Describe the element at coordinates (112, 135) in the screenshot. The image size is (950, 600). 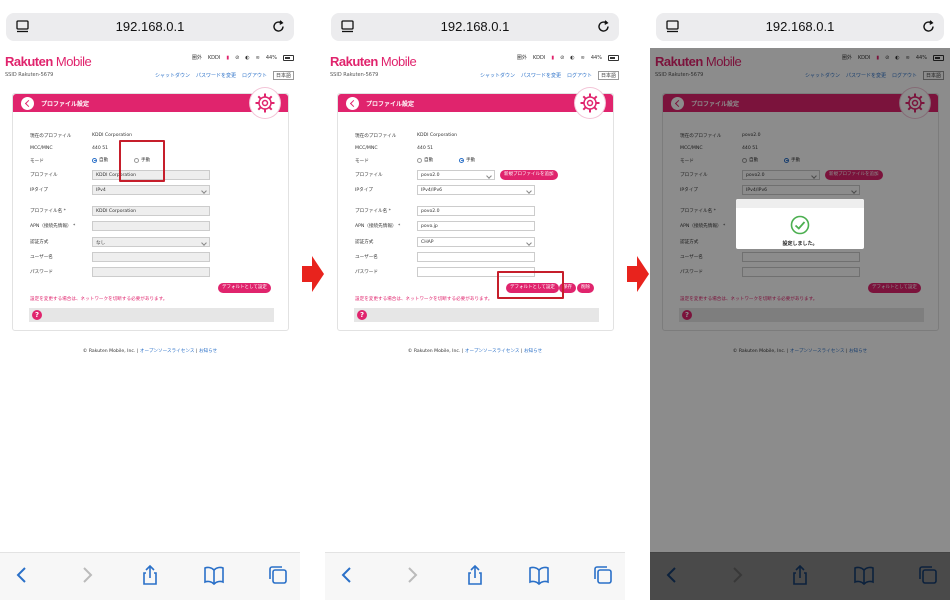
I see `current-profile-value: KDDI Corporation` at that location.